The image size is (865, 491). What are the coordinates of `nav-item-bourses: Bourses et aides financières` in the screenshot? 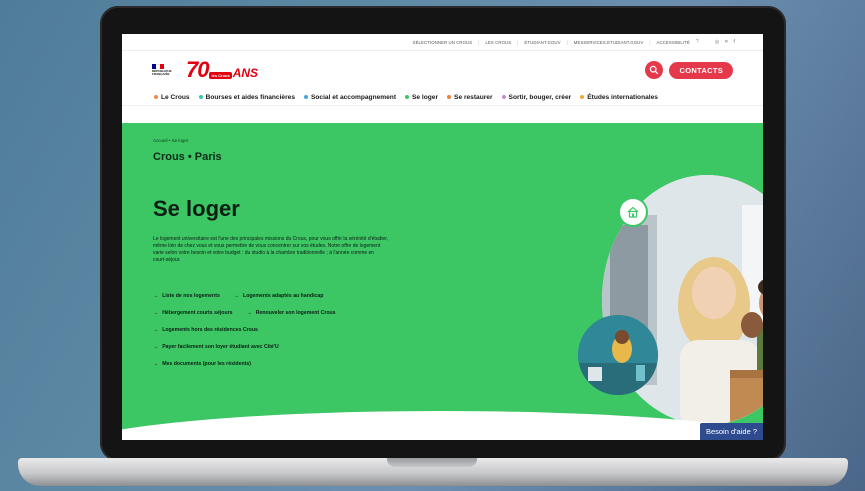 It's located at (246, 97).